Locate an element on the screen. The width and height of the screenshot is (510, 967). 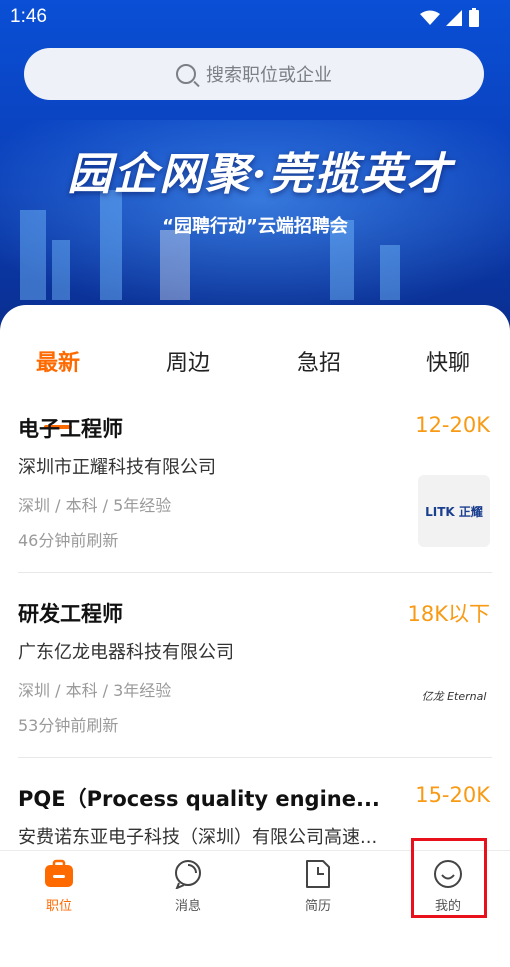
job-salary: 12-20K is located at coordinates (452, 425).